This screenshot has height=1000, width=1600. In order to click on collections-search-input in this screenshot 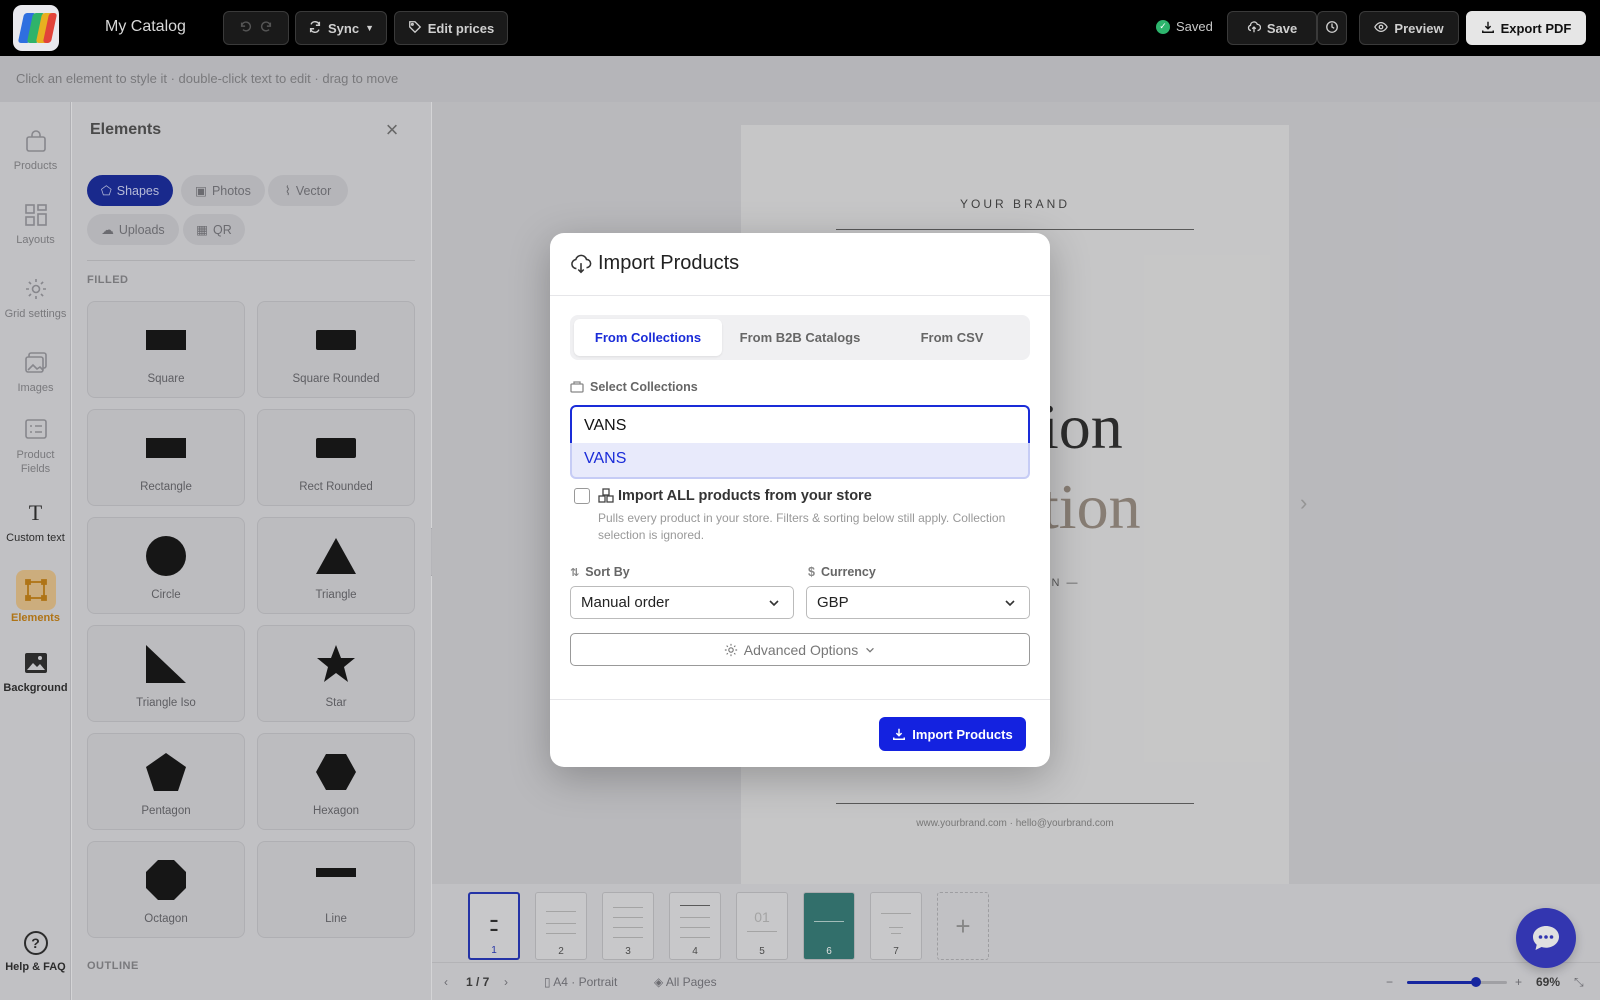, I will do `click(800, 425)`.